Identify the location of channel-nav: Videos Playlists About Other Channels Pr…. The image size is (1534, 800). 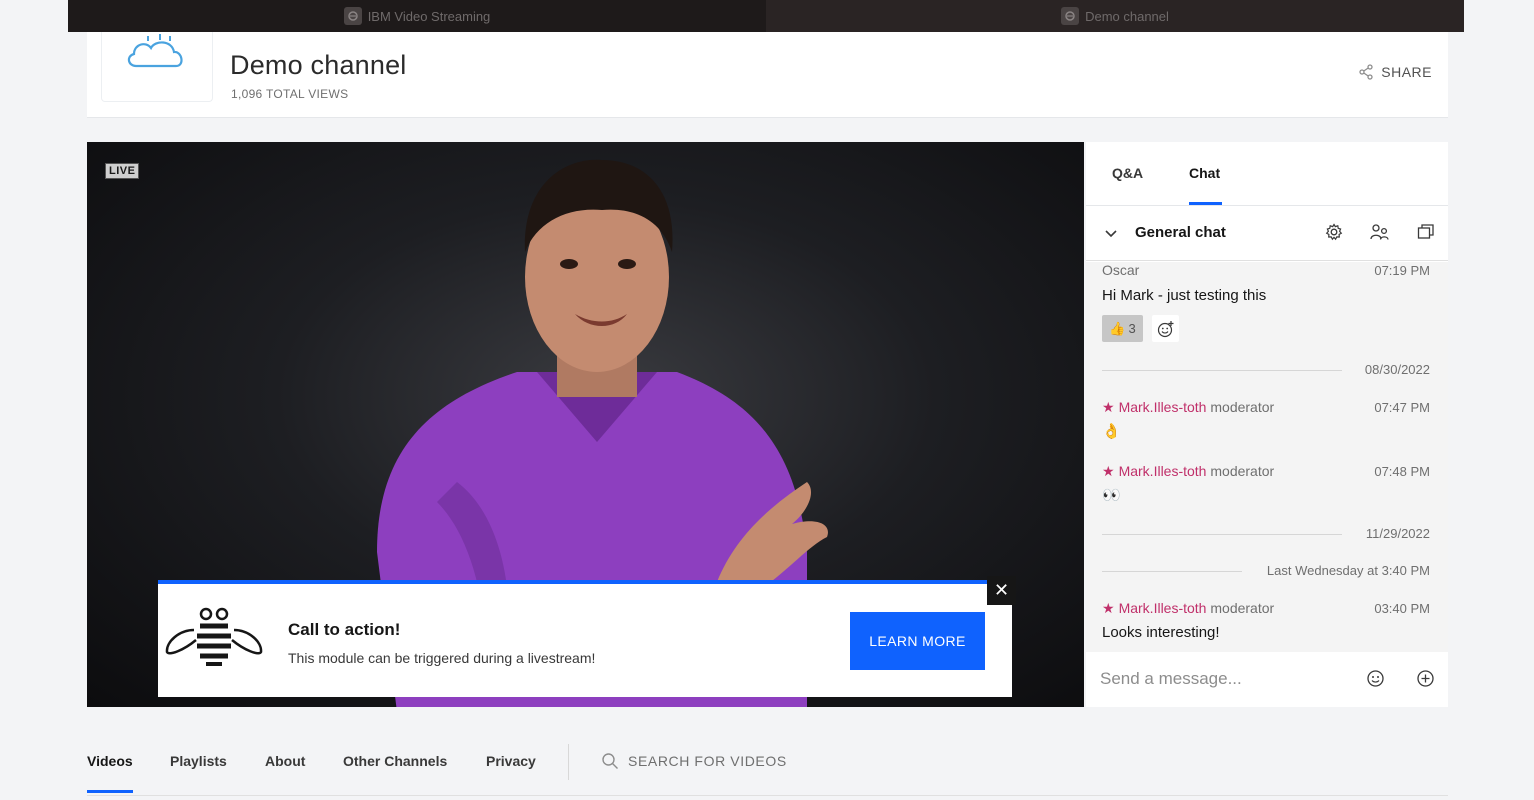
(767, 767).